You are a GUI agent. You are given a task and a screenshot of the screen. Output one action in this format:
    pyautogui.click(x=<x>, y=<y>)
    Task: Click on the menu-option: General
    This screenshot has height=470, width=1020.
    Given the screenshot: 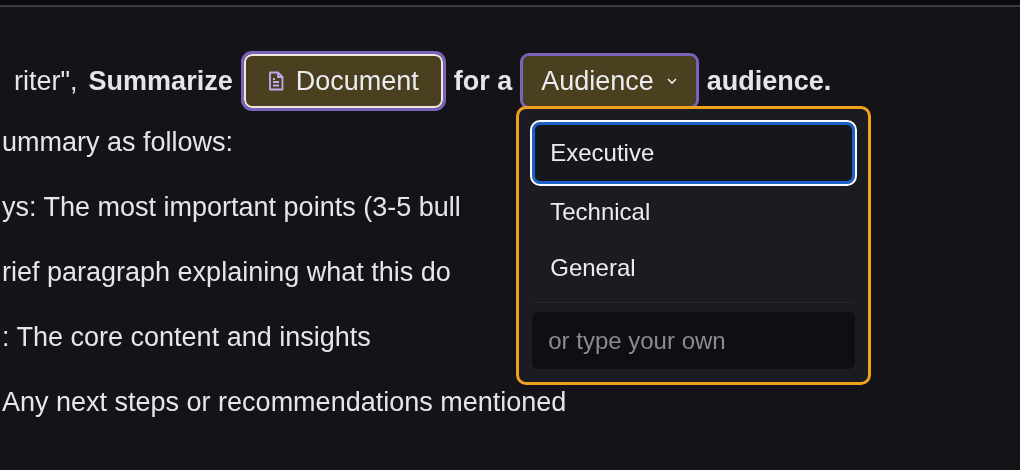 What is the action you would take?
    pyautogui.click(x=694, y=268)
    